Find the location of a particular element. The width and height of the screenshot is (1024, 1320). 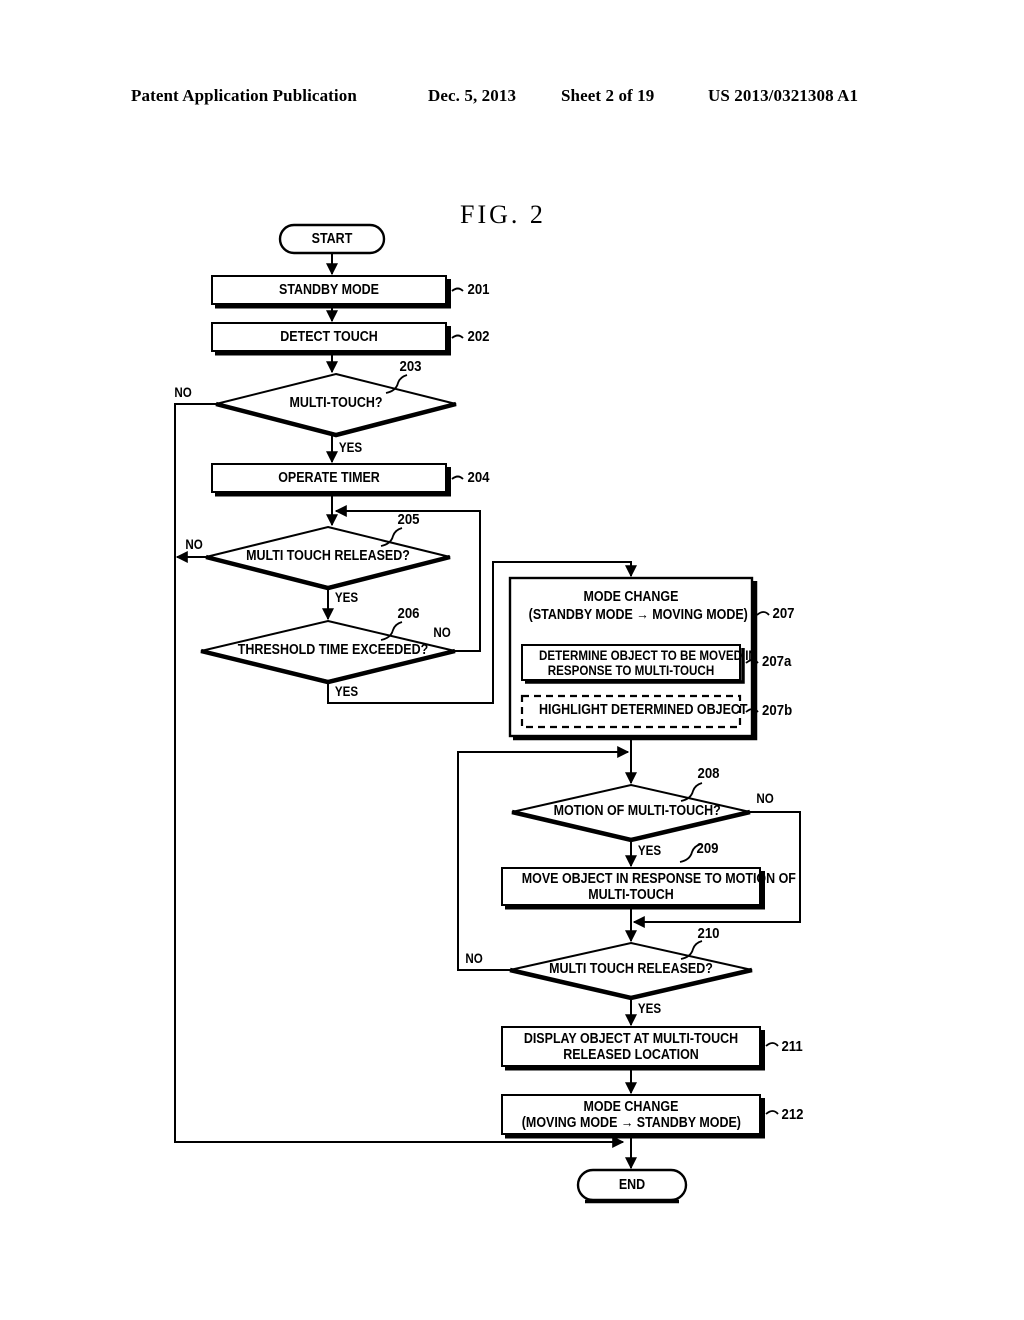

node-202-detect-touch is located at coordinates (331, 339).